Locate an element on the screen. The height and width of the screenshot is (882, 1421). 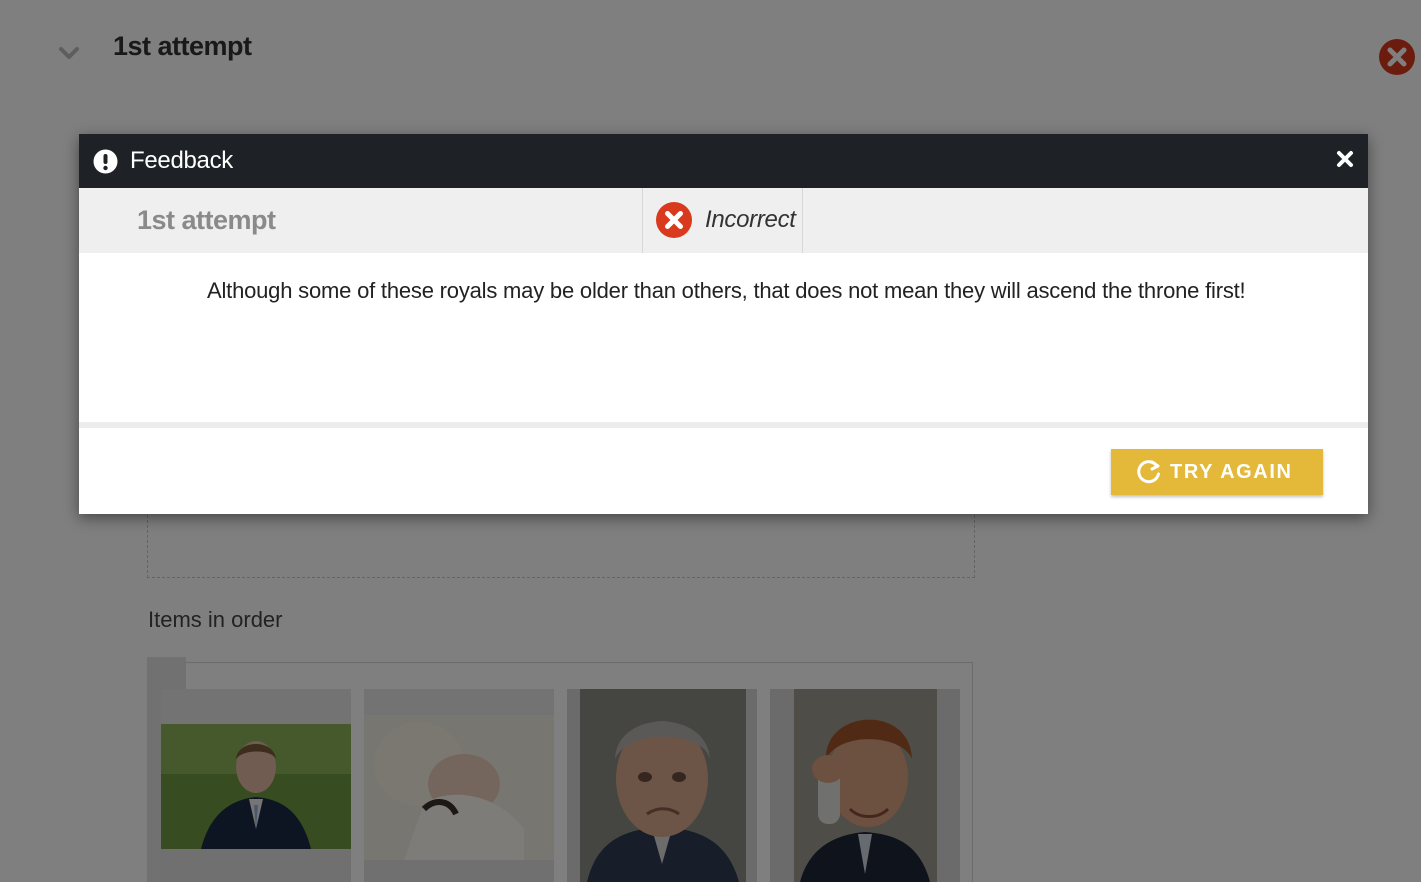
attempt-status-bar: 1st attempt Incorrect is located at coordinates (723, 220).